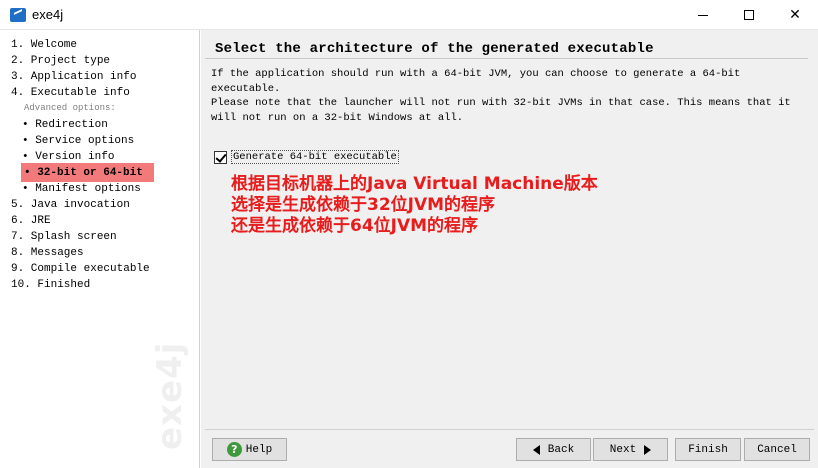 The image size is (818, 468). Describe the element at coordinates (414, 184) in the screenshot. I see `annotation-line-1: 根据目标机器上的Java Virtual Machine版本` at that location.